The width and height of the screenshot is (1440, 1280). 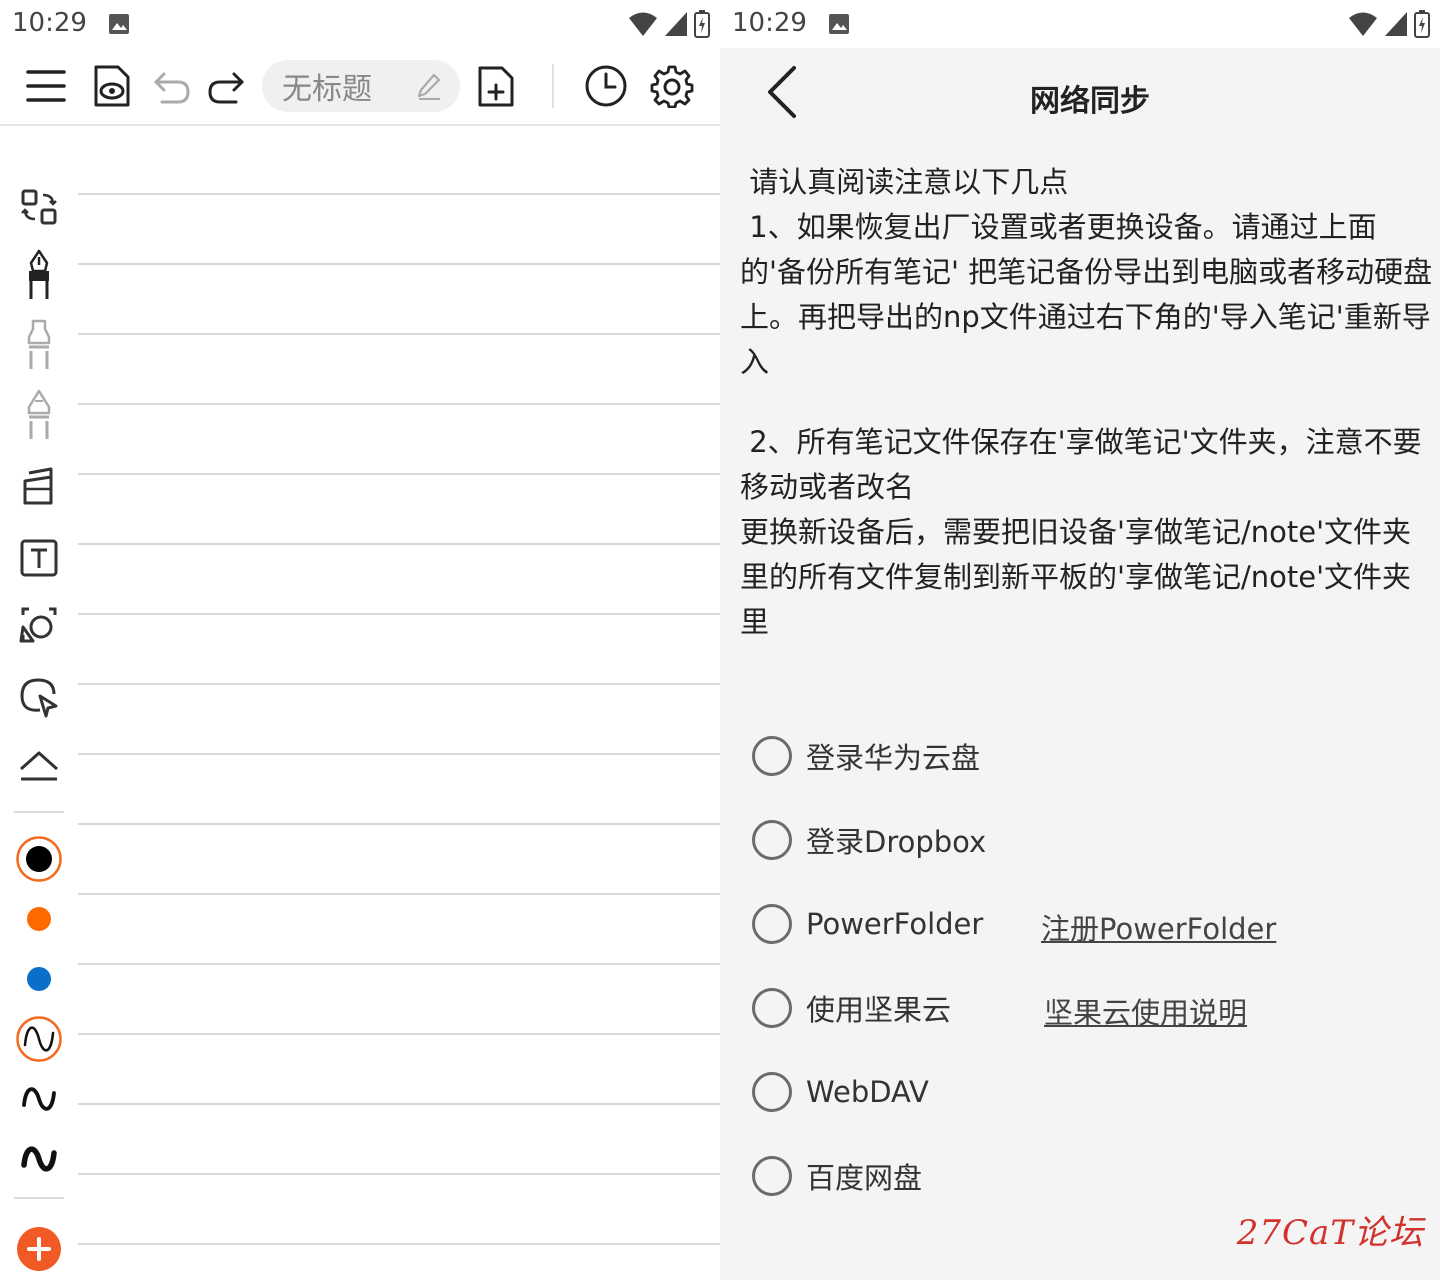 I want to click on hamburger-menu-icon, so click(x=46, y=86).